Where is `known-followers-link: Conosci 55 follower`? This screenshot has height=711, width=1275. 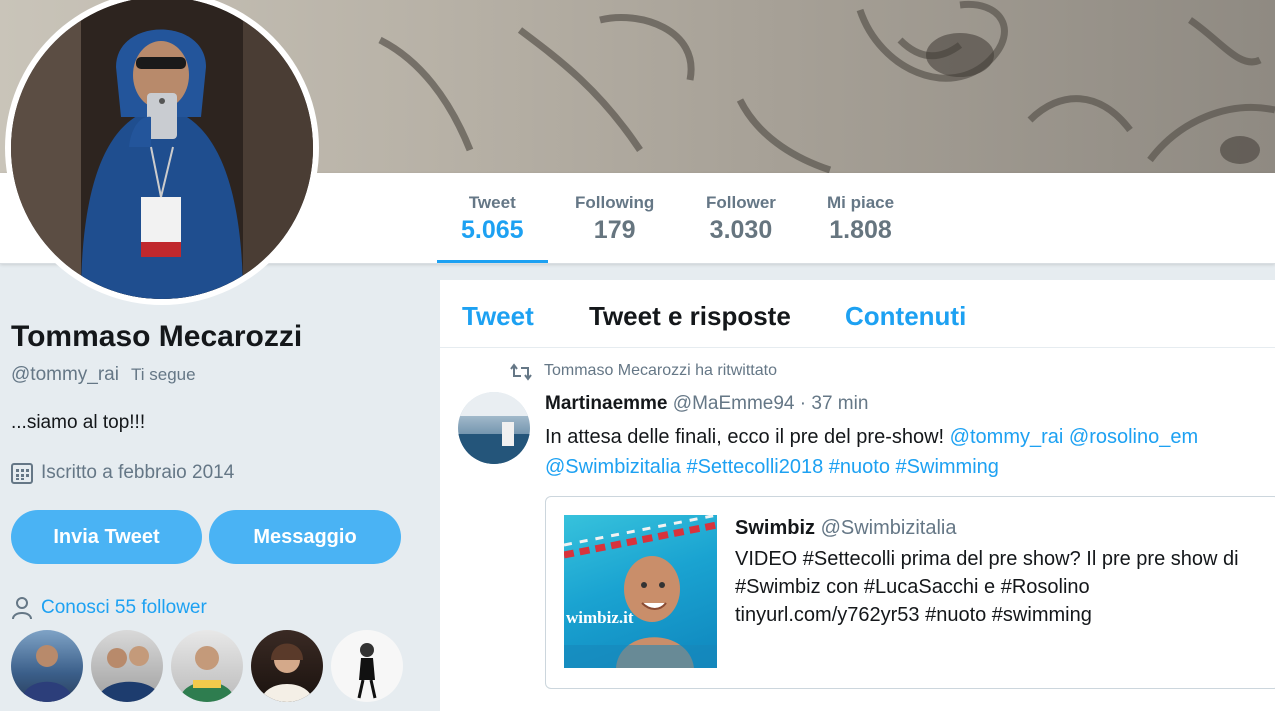
known-followers-link: Conosci 55 follower is located at coordinates (109, 608).